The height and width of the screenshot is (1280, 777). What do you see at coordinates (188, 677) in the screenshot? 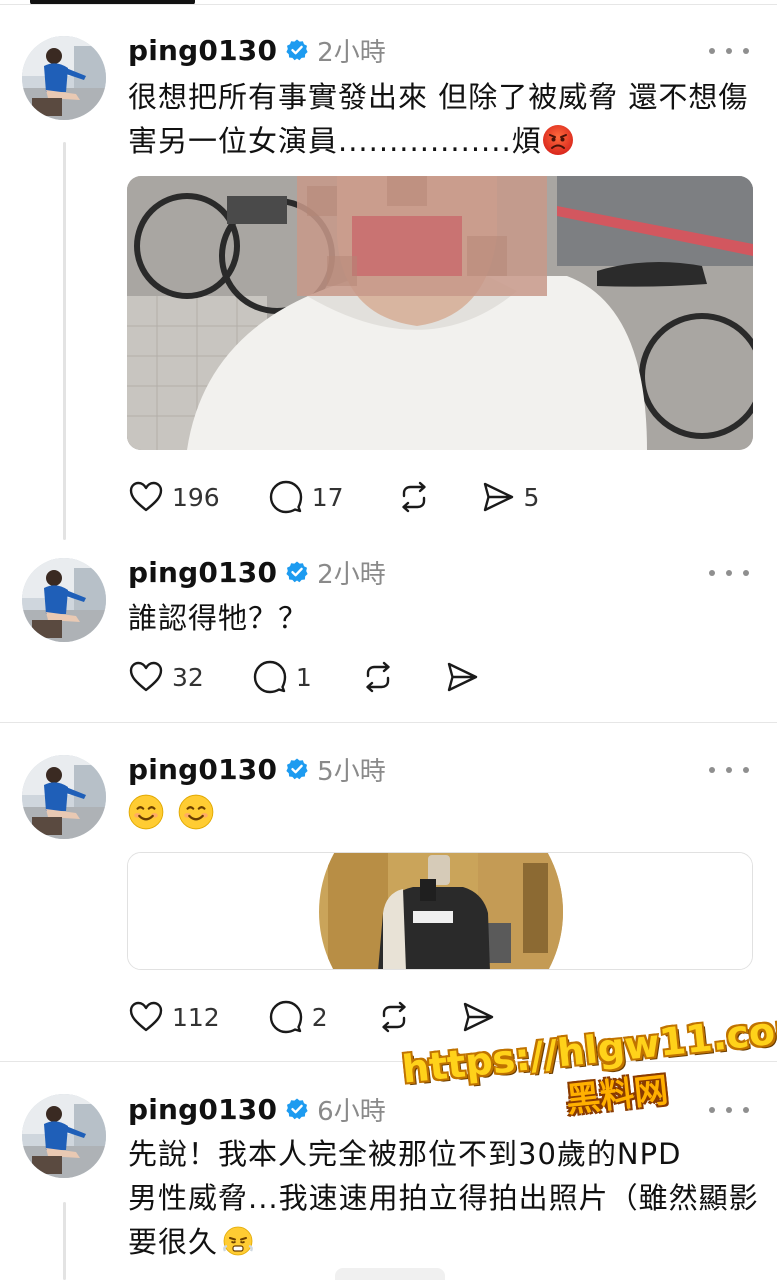
I see `like-count: 32` at bounding box center [188, 677].